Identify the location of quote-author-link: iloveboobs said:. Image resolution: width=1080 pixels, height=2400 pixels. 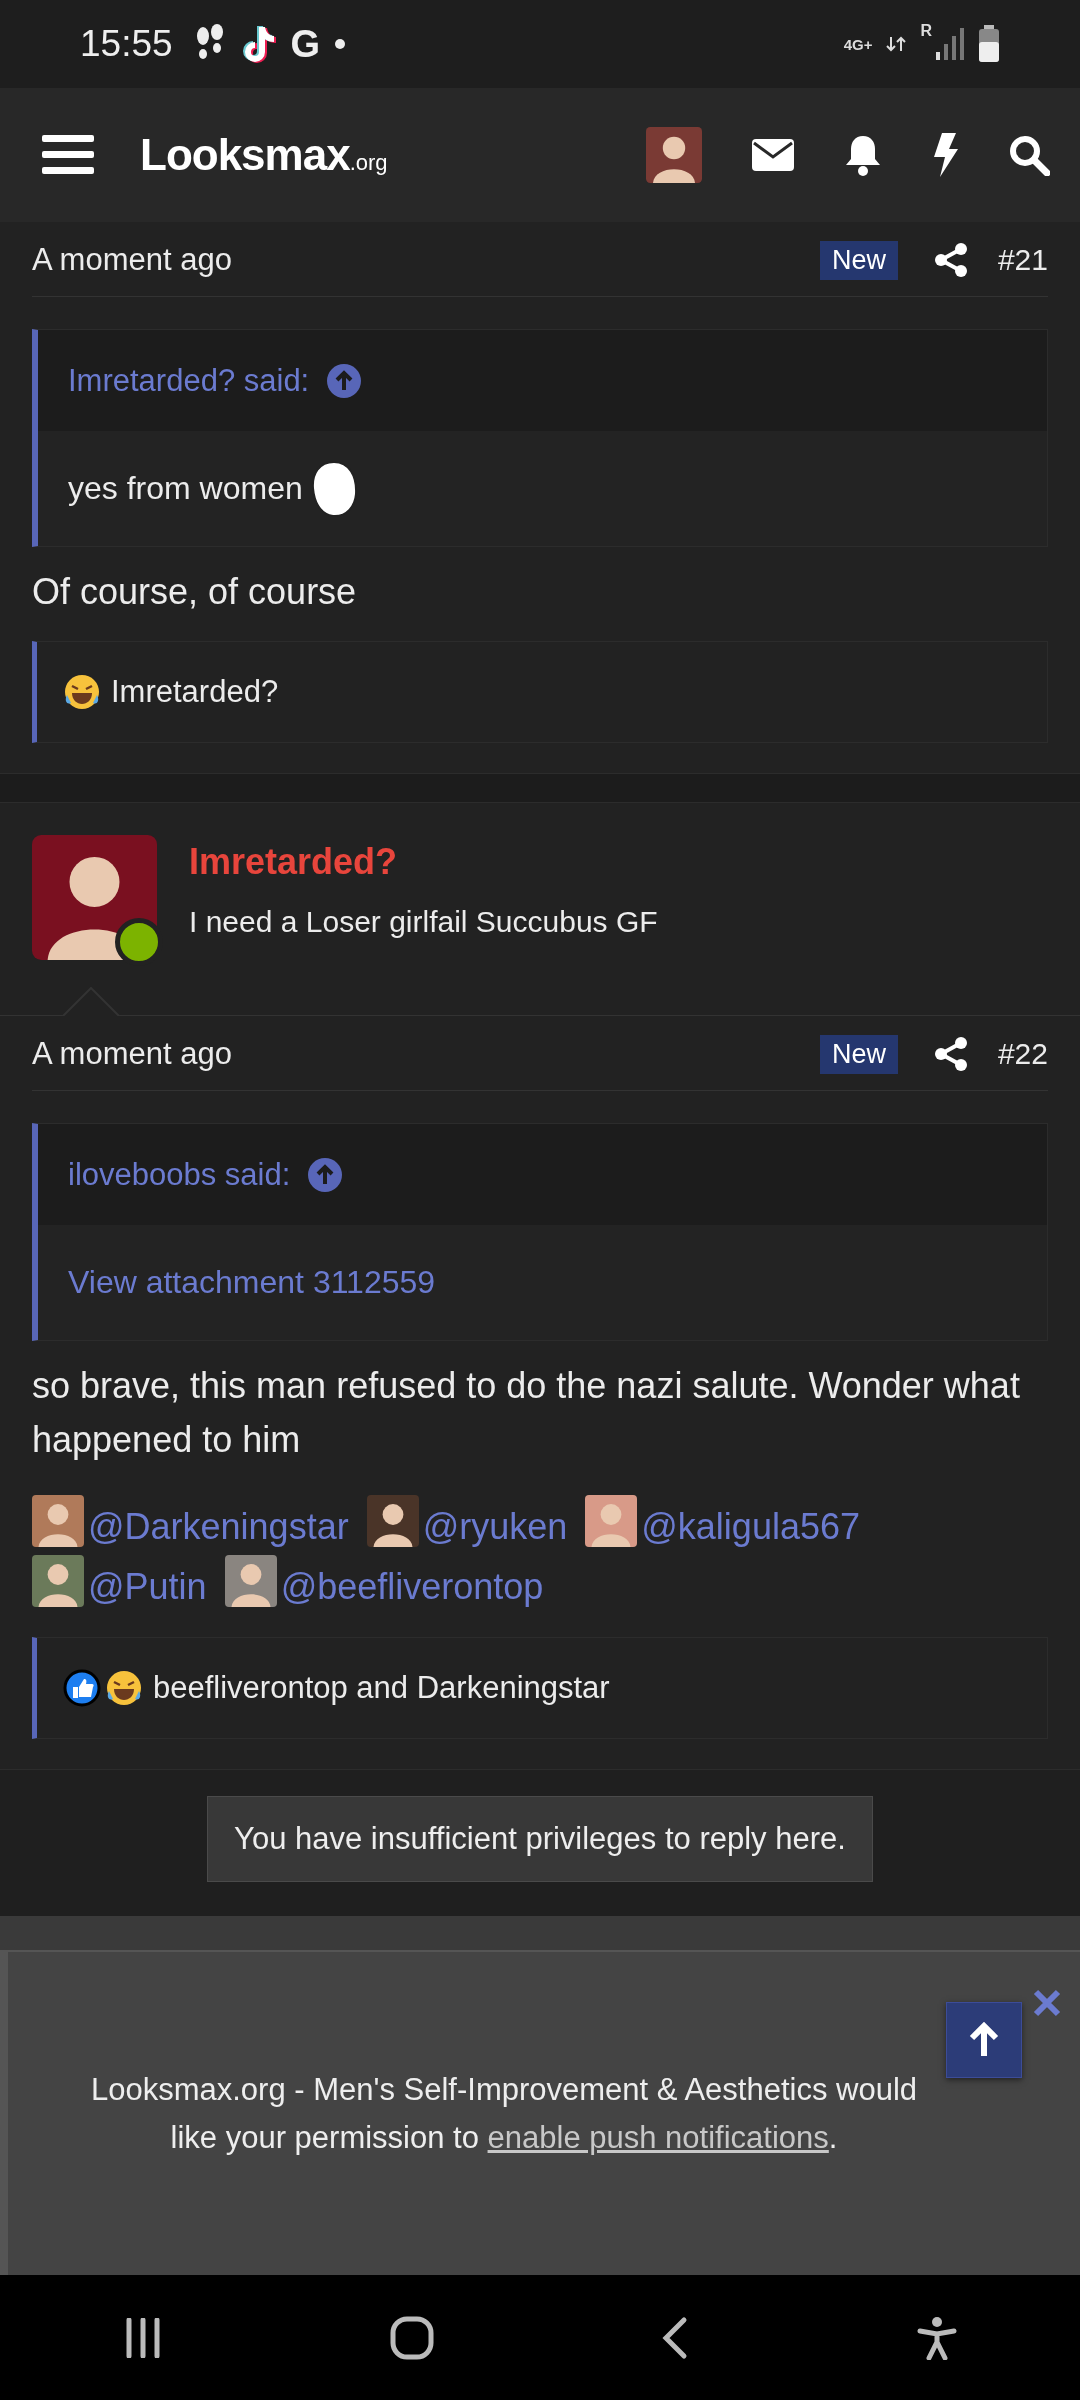
(179, 1174).